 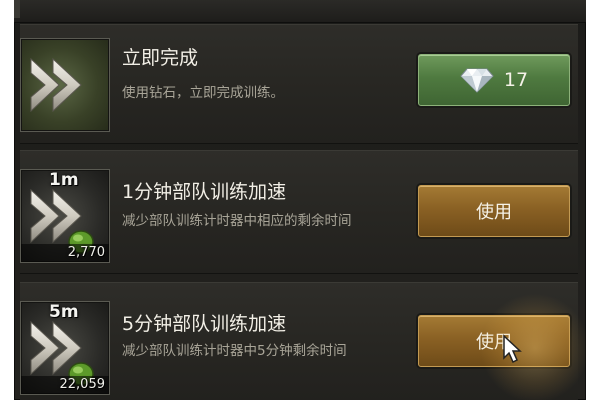 I want to click on item-title: 1分钟部队训练加速, so click(x=204, y=192).